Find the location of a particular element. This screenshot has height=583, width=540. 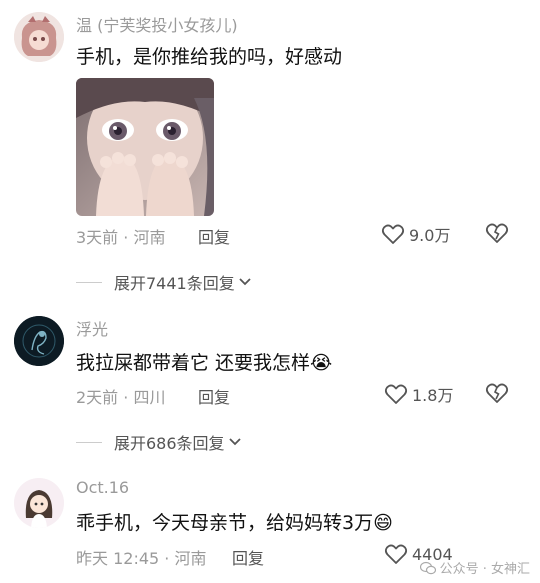

like-count: 9.0万 is located at coordinates (430, 235).